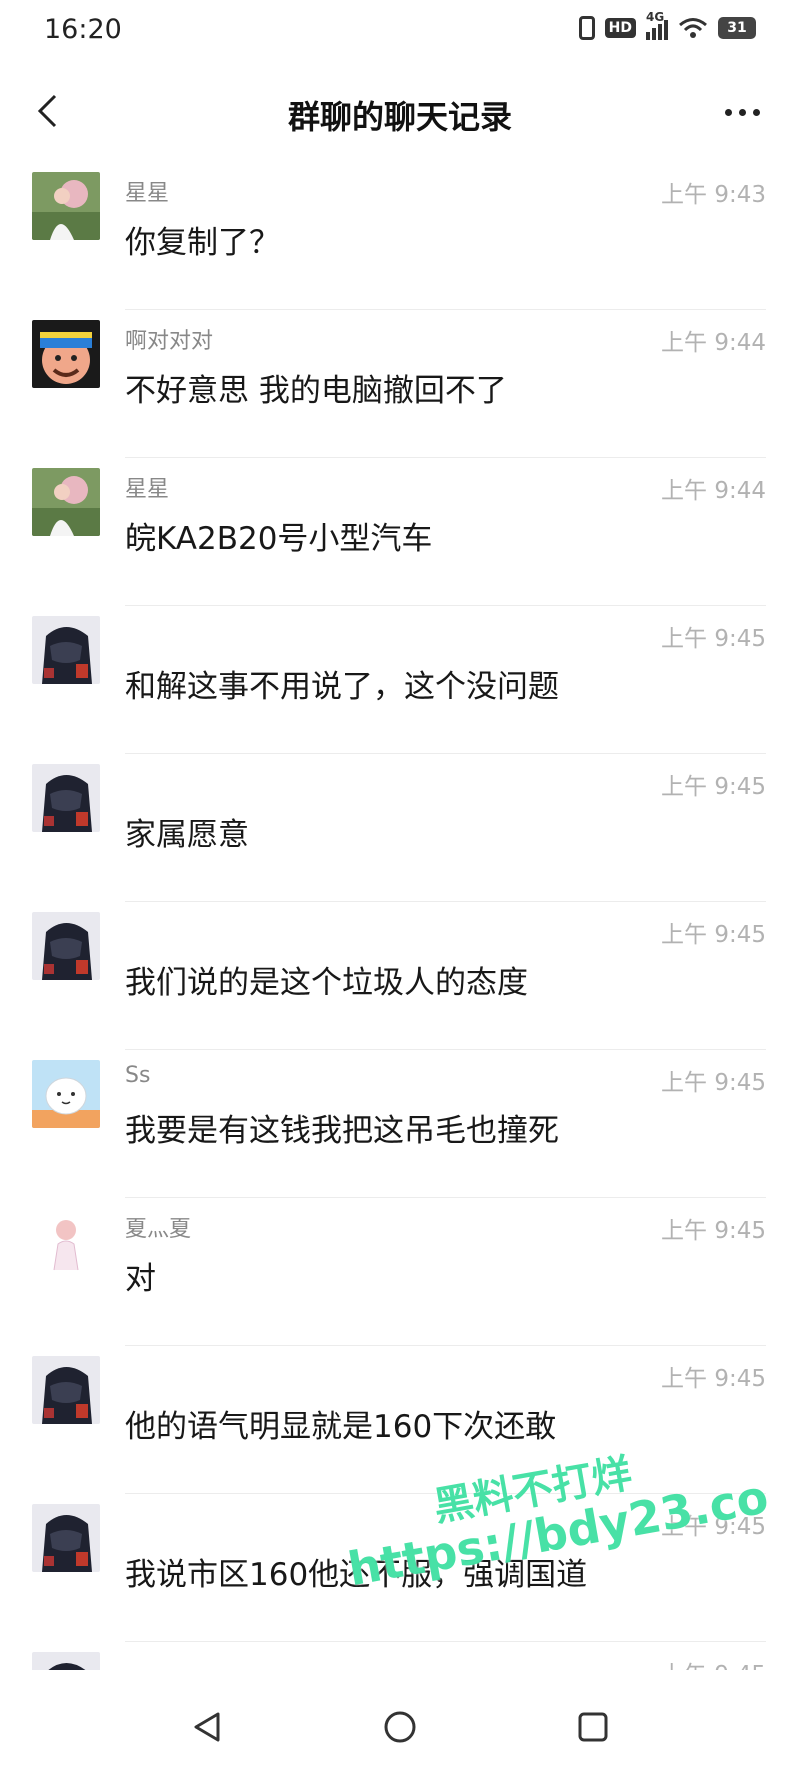 This screenshot has width=800, height=1783. What do you see at coordinates (737, 28) in the screenshot?
I see `battery-icon: 31` at bounding box center [737, 28].